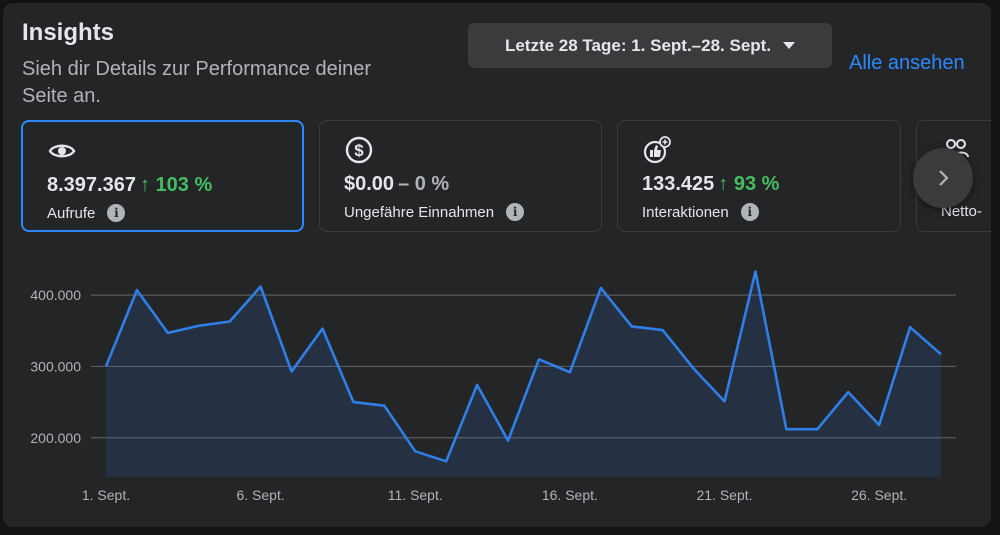 This screenshot has height=535, width=1000. I want to click on x-tick-label: 16. Sept., so click(570, 495).